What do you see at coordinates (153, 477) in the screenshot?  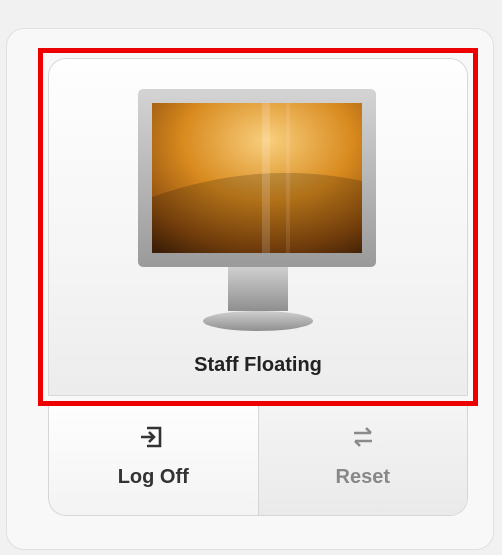 I see `log-off-label: Log Off` at bounding box center [153, 477].